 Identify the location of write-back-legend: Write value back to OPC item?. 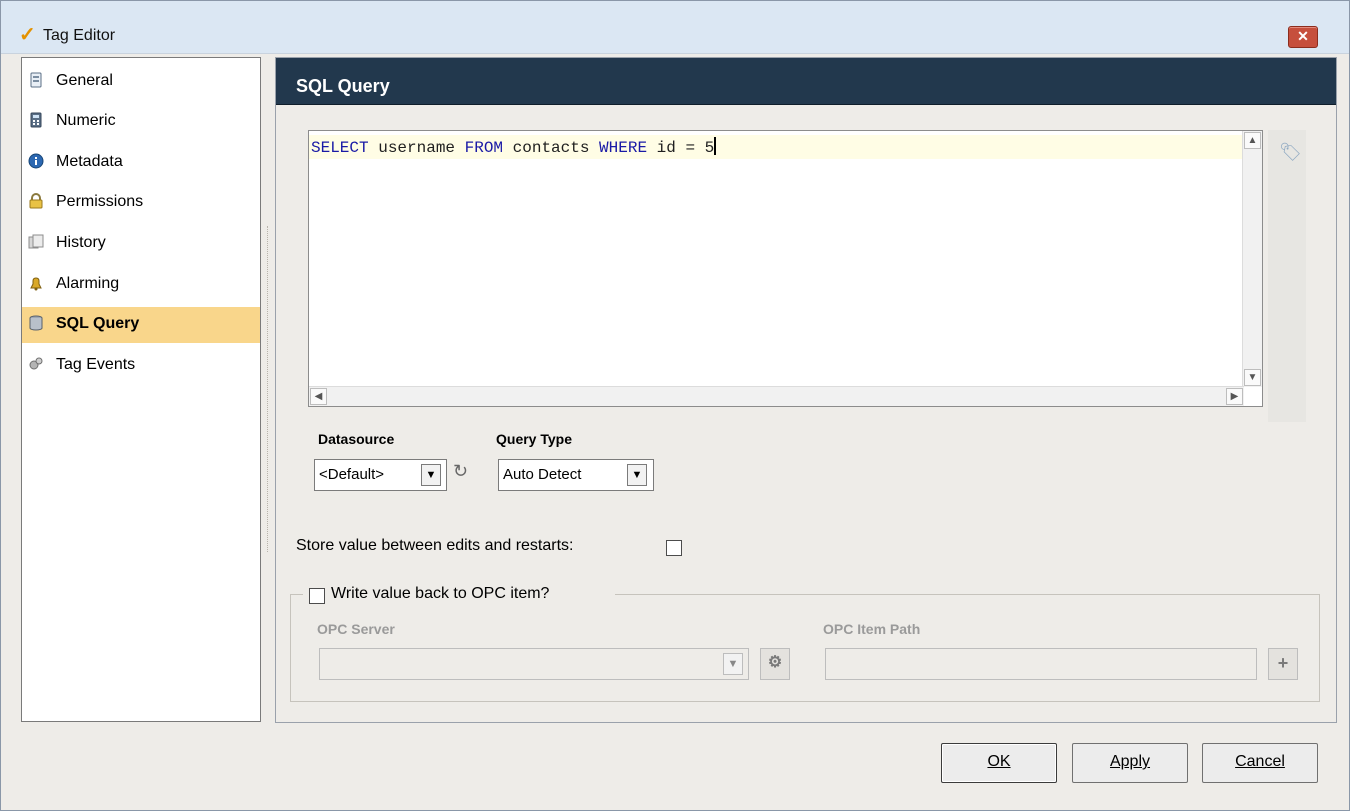
(459, 595).